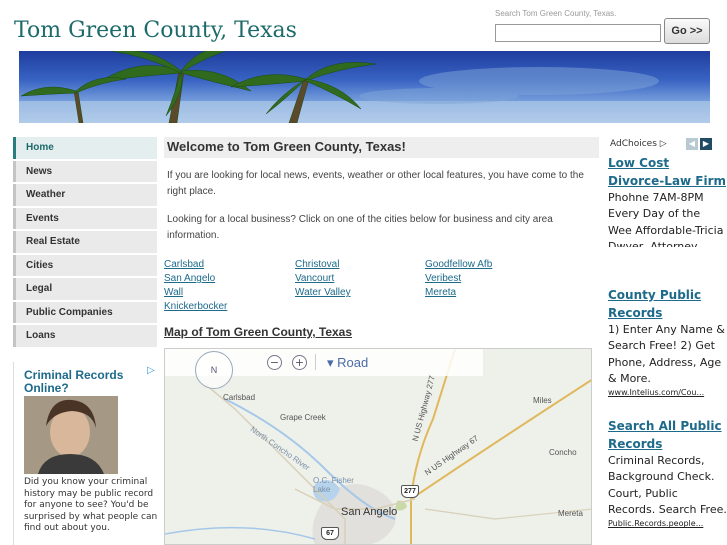  What do you see at coordinates (85, 195) in the screenshot?
I see `nav-item-weather: Weather` at bounding box center [85, 195].